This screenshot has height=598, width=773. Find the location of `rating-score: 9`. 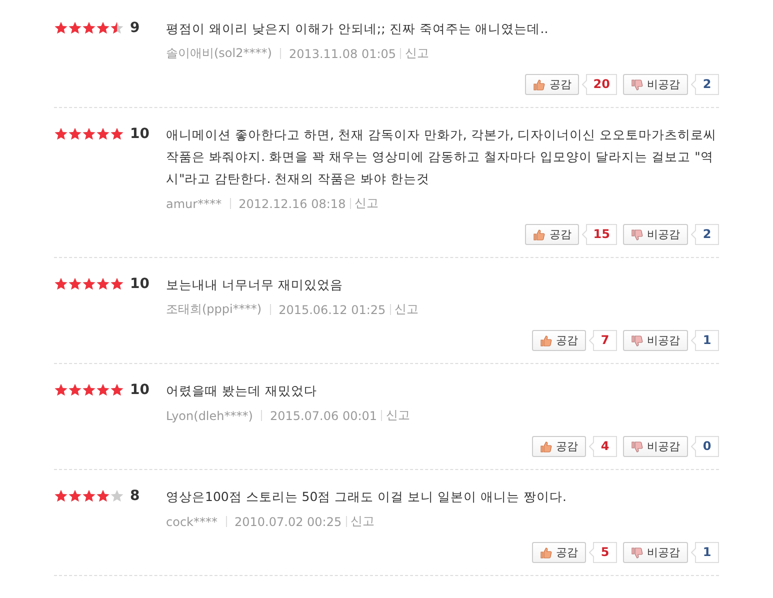

rating-score: 9 is located at coordinates (135, 28).